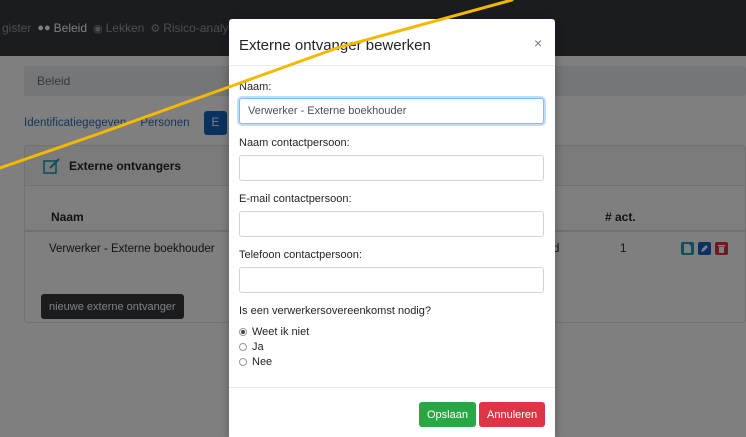  What do you see at coordinates (391, 111) in the screenshot?
I see `naam-input` at bounding box center [391, 111].